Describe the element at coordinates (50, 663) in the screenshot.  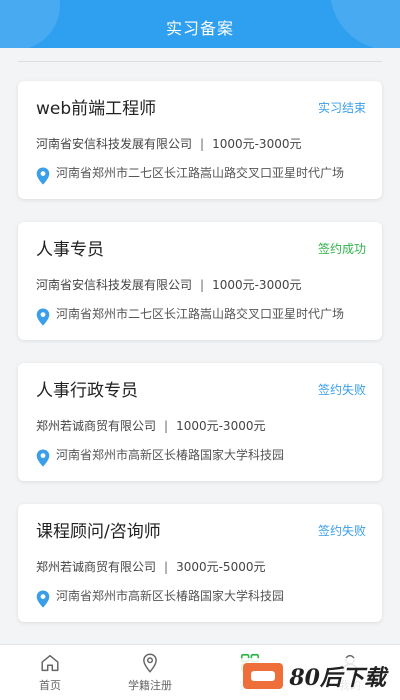
I see `home-icon` at that location.